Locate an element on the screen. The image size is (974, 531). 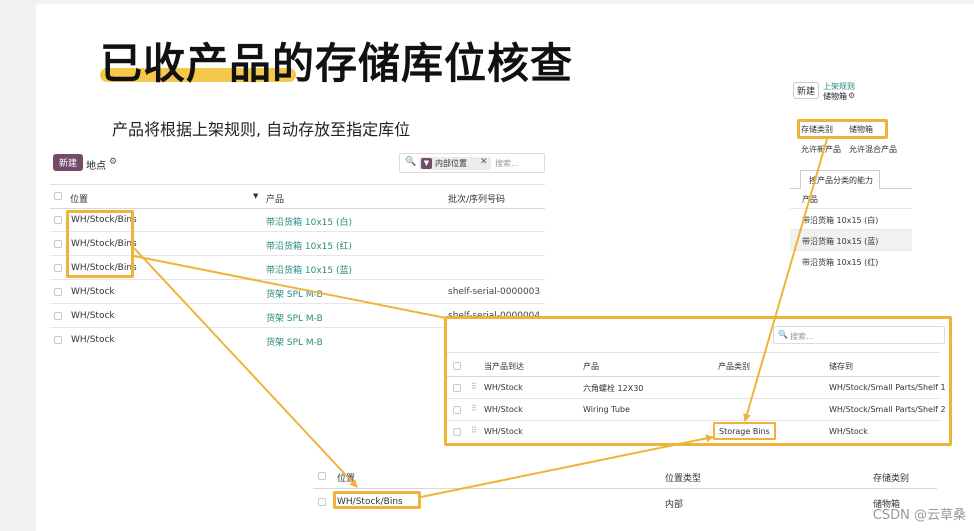
tab-capacity-by-category: 按产品分类的能力 is located at coordinates (840, 179).